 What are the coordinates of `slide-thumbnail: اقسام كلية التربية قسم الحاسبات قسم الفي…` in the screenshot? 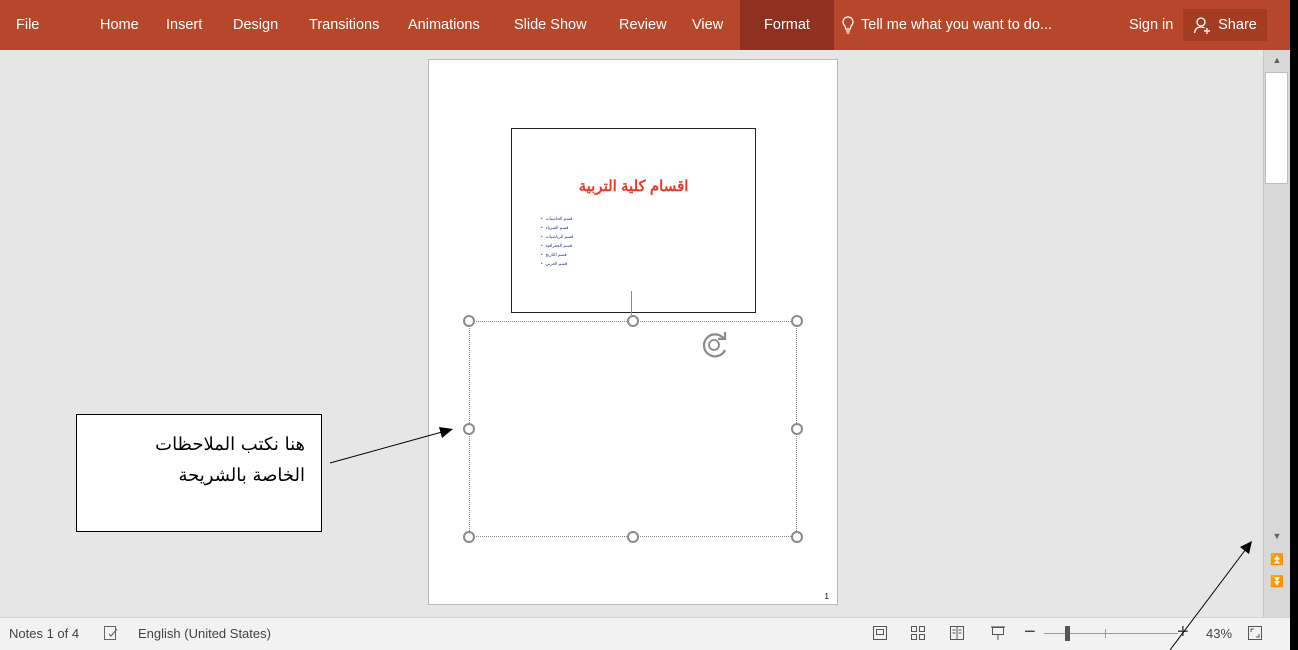 It's located at (633, 243).